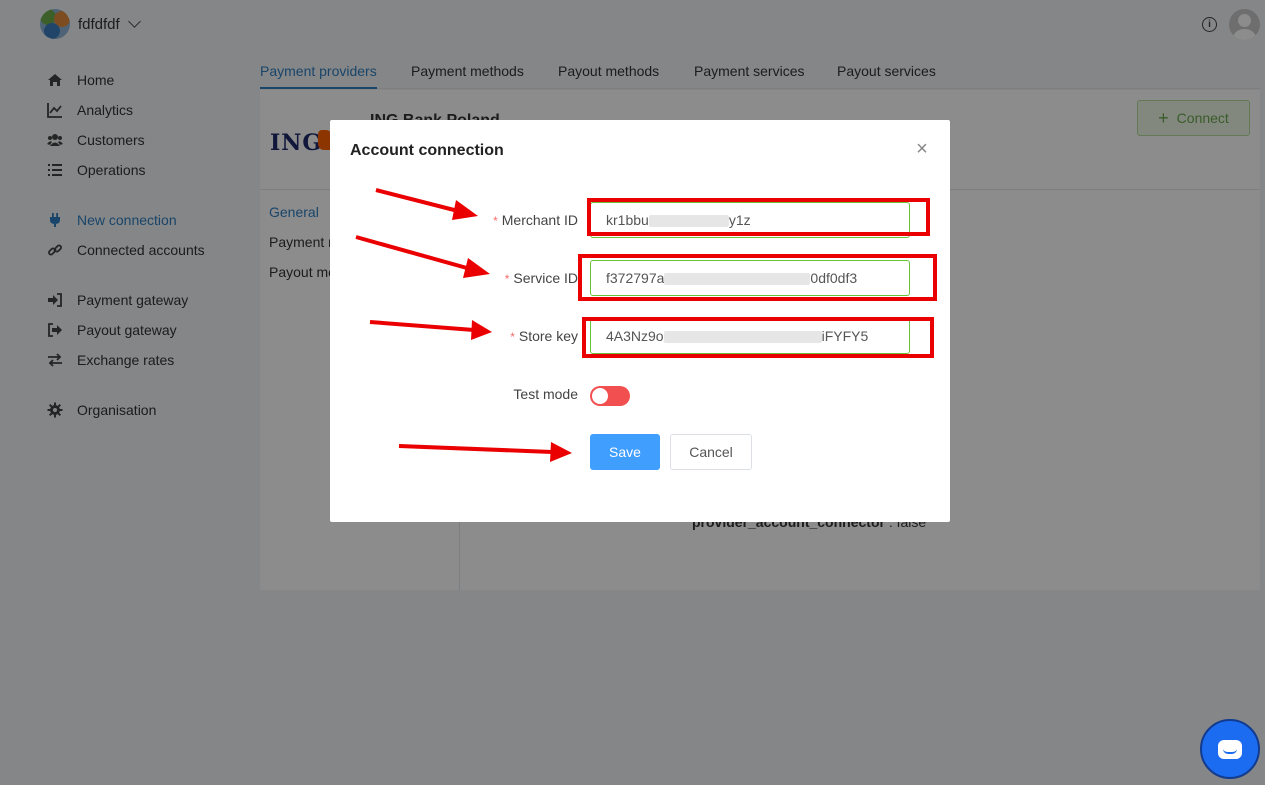 The width and height of the screenshot is (1265, 785). Describe the element at coordinates (535, 220) in the screenshot. I see `merchant-id-label: * Merchant ID` at that location.